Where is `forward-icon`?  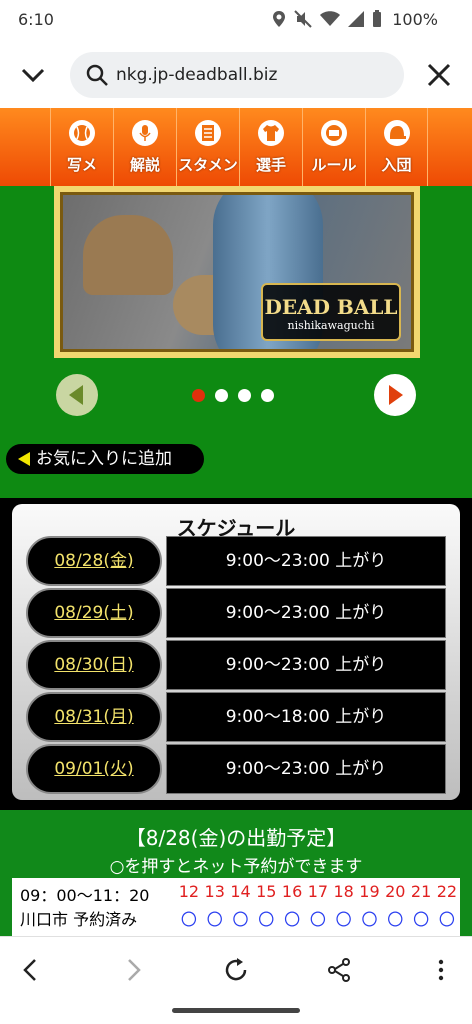 forward-icon is located at coordinates (133, 970).